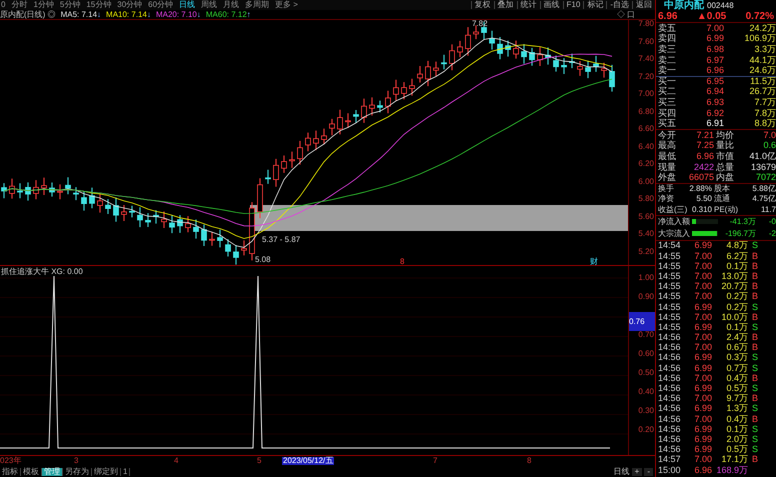 The image size is (776, 477). I want to click on stat-label: 市值, so click(725, 156).